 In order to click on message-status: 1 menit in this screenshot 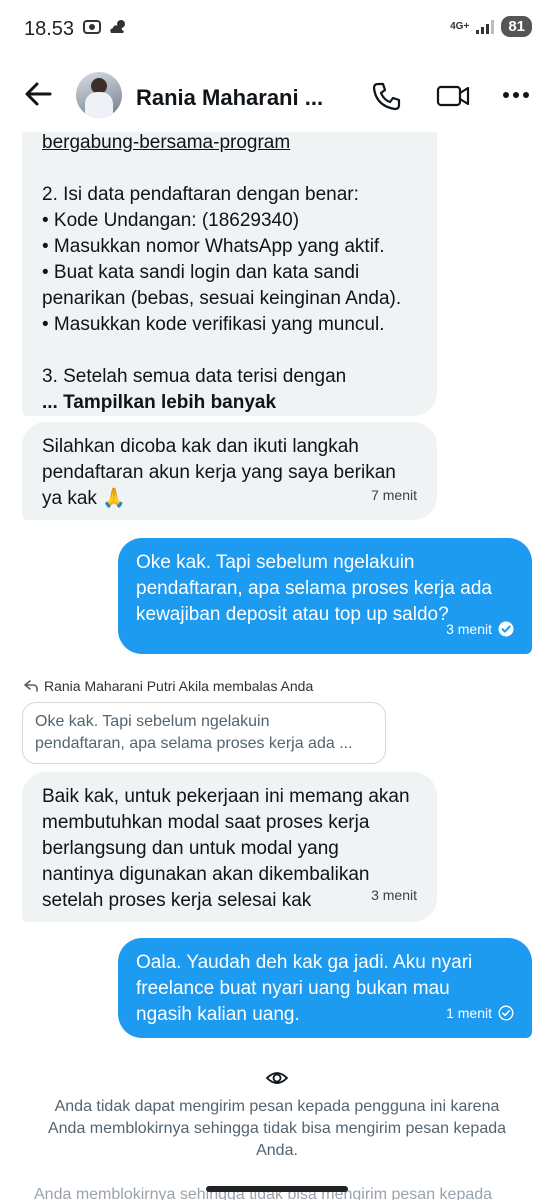, I will do `click(480, 1013)`.